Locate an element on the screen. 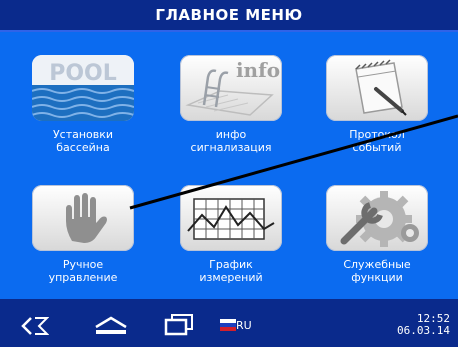  info-alarm-button: info is located at coordinates (231, 88).